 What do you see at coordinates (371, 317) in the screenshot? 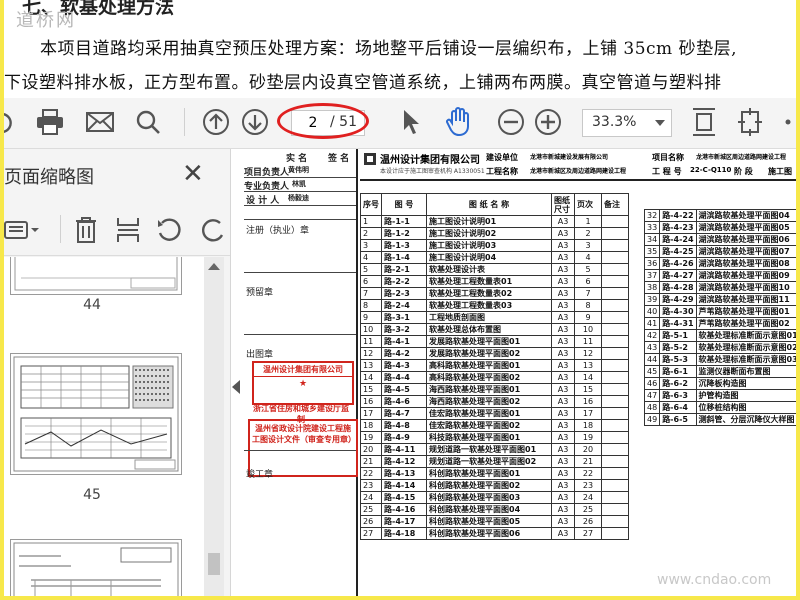
I see `table-cell: 9` at bounding box center [371, 317].